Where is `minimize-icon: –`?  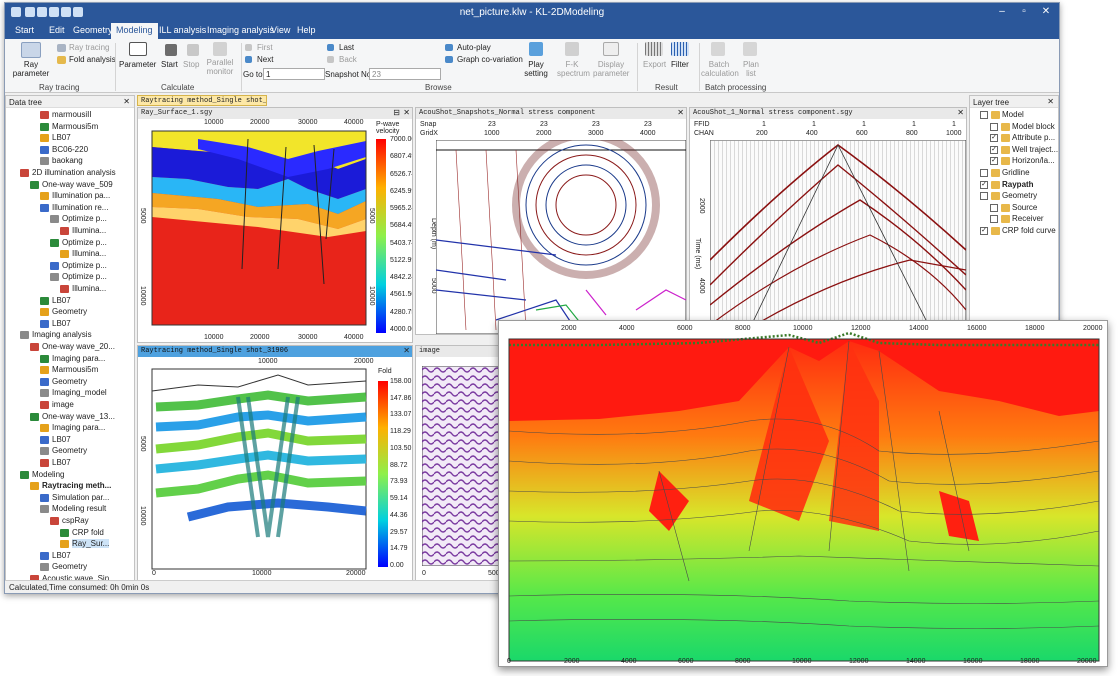
minimize-icon: – is located at coordinates (1002, 13).